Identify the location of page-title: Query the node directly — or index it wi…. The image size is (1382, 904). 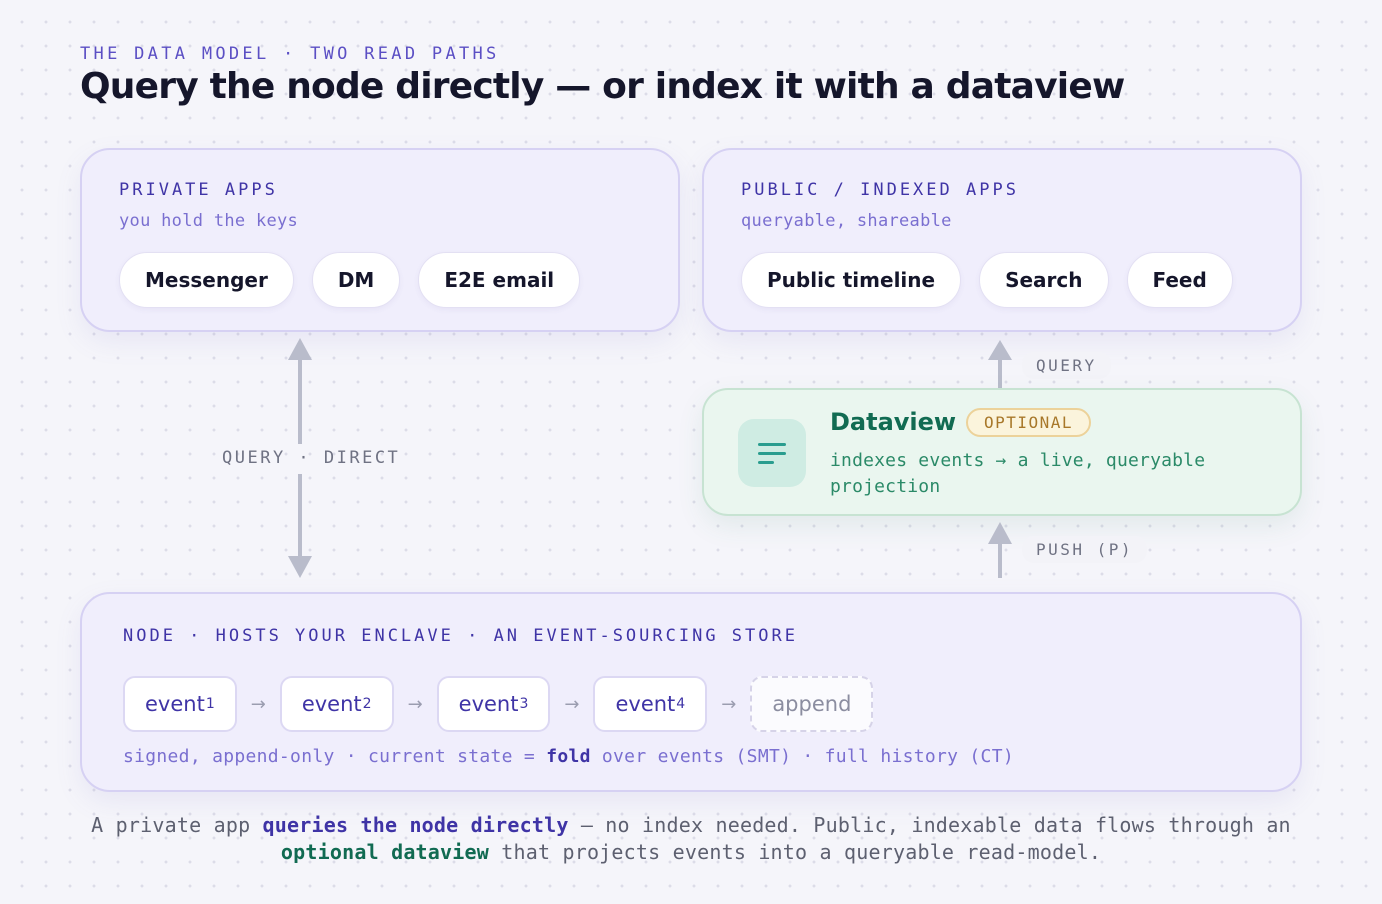
(602, 86).